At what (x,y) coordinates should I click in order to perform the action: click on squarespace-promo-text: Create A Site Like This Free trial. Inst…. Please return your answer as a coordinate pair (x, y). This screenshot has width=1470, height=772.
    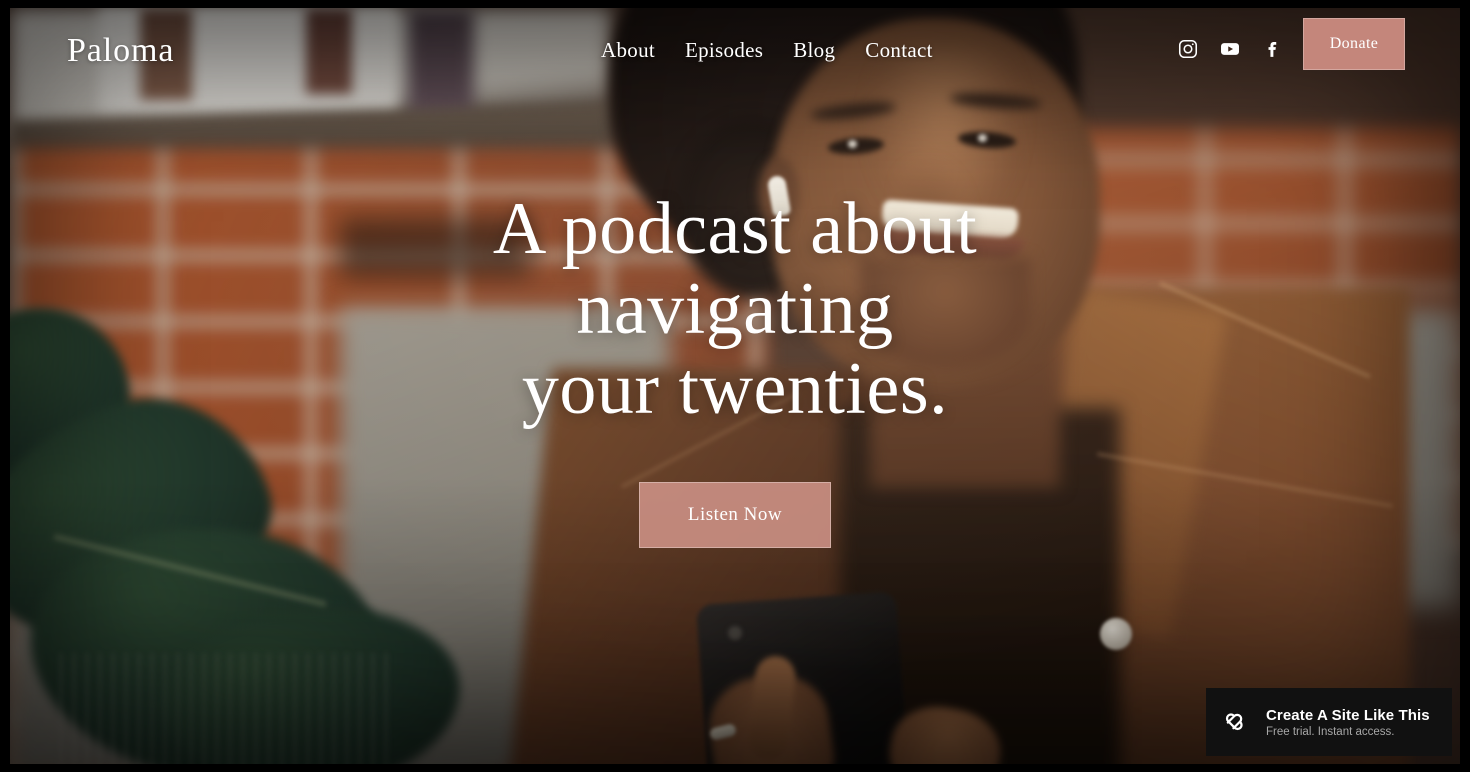
    Looking at the image, I should click on (1348, 722).